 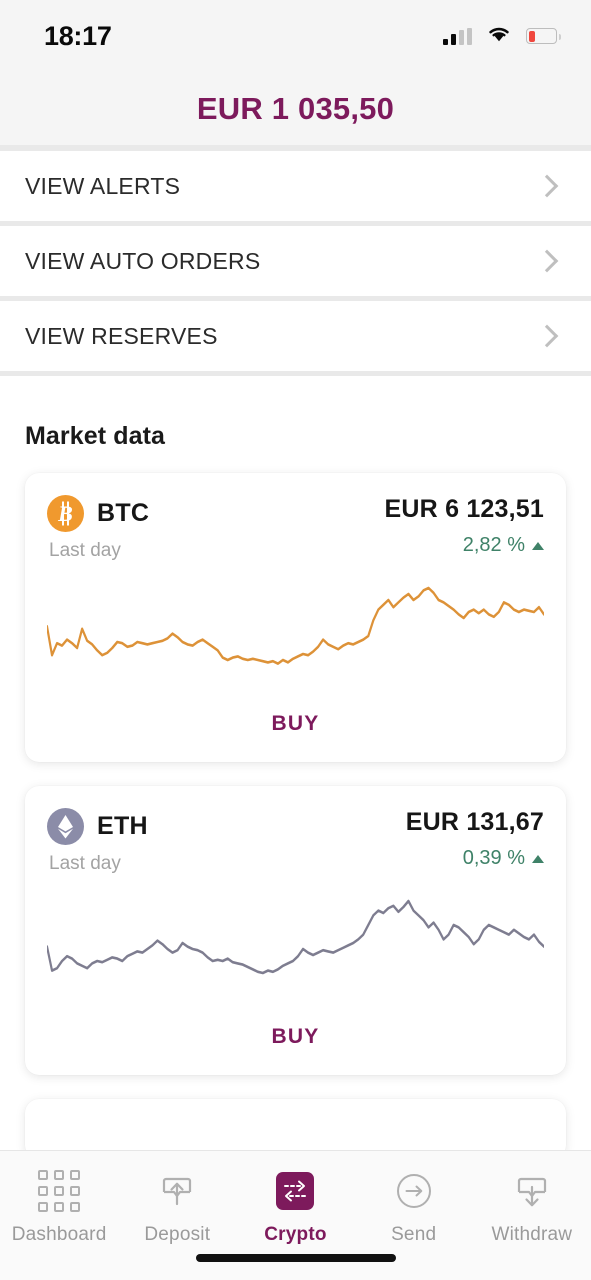 What do you see at coordinates (123, 513) in the screenshot?
I see `coin-symbol: BTC` at bounding box center [123, 513].